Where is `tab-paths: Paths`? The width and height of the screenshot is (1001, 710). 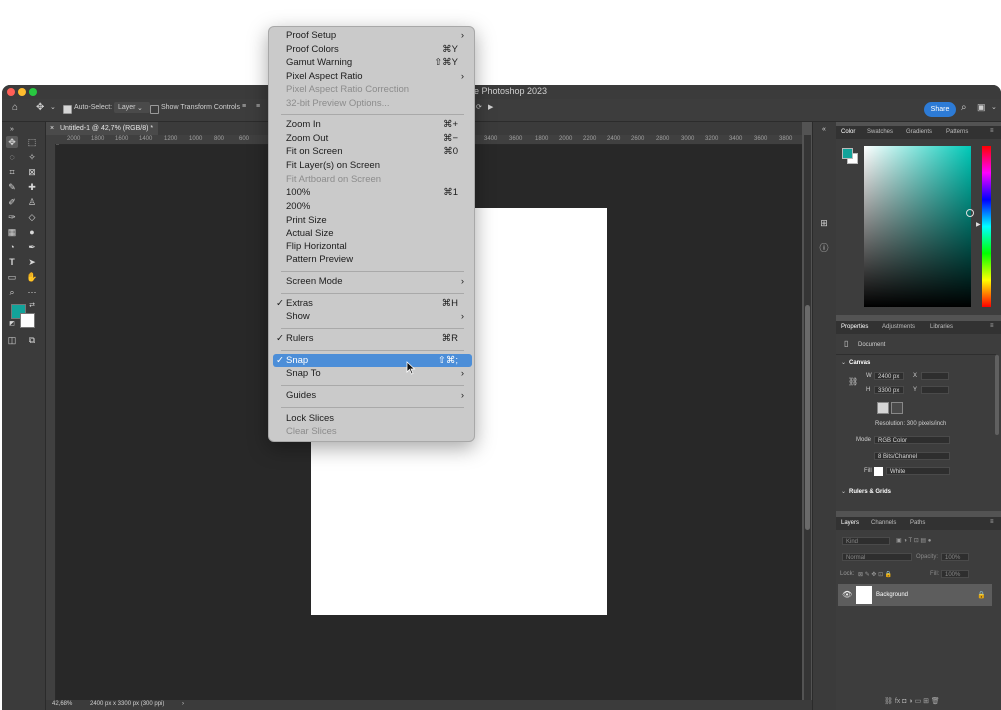
tab-paths: Paths is located at coordinates (917, 523).